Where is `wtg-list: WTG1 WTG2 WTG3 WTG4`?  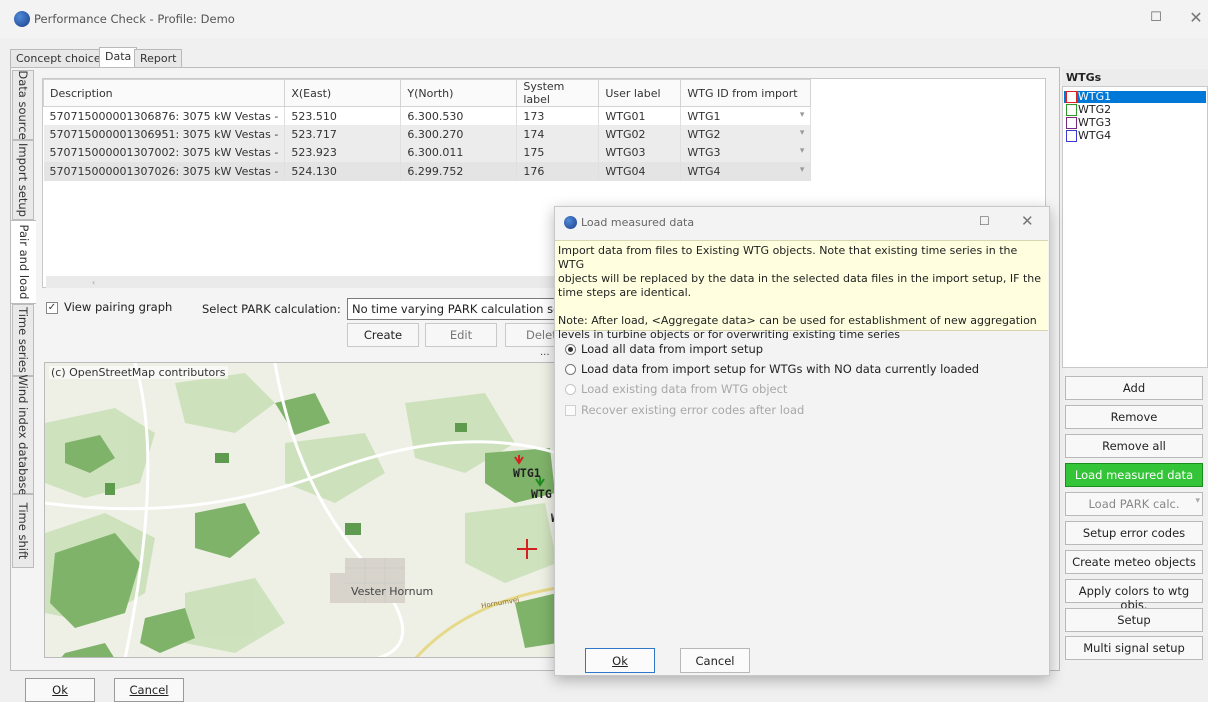
wtg-list: WTG1 WTG2 WTG3 WTG4 is located at coordinates (1135, 227).